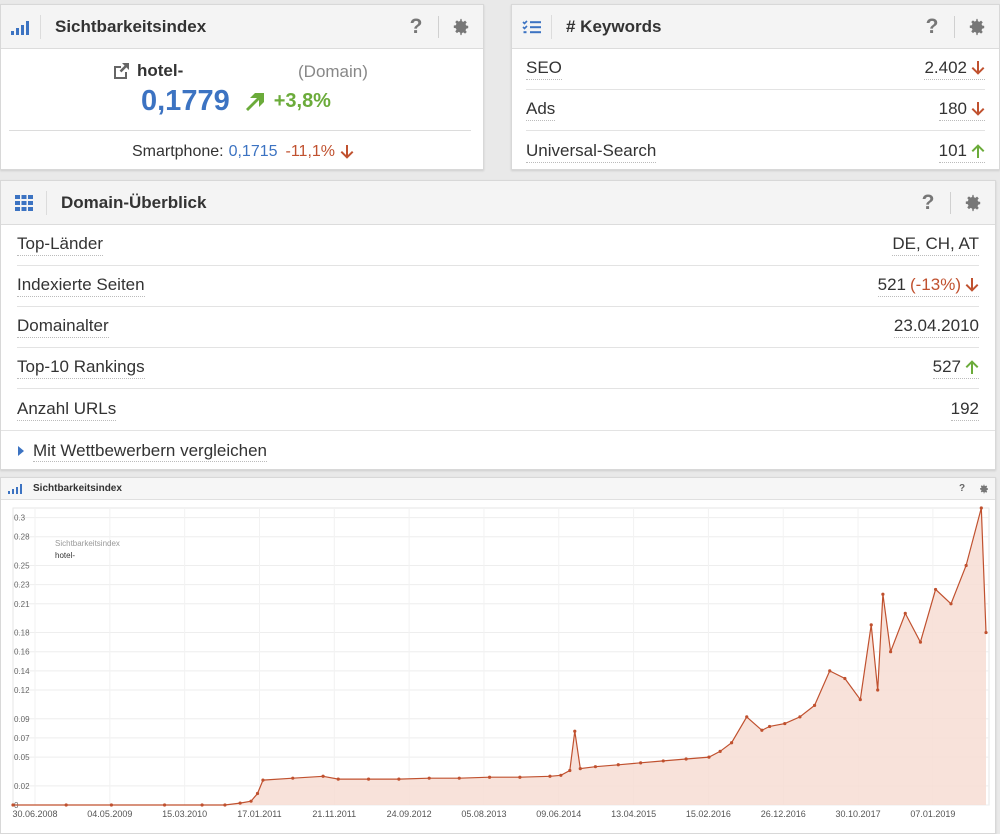 Image resolution: width=1000 pixels, height=834 pixels. What do you see at coordinates (498, 286) in the screenshot?
I see `overview-row-indexed-pages: Indexierte Seiten 521 (-13%)` at bounding box center [498, 286].